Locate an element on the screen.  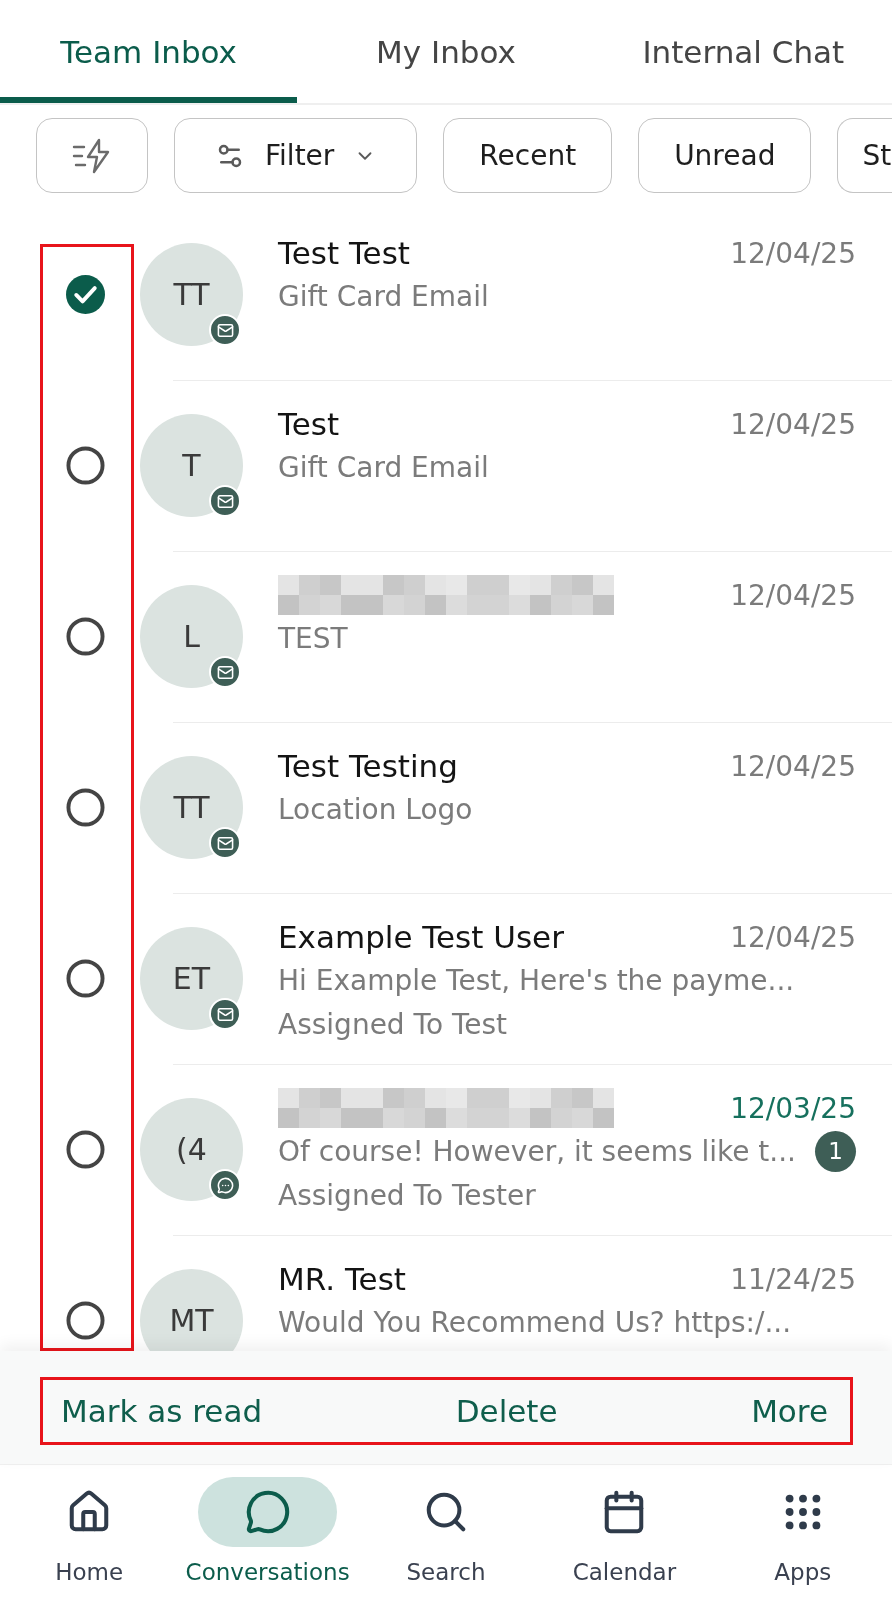
avatar-initials: T is located at coordinates (191, 465).